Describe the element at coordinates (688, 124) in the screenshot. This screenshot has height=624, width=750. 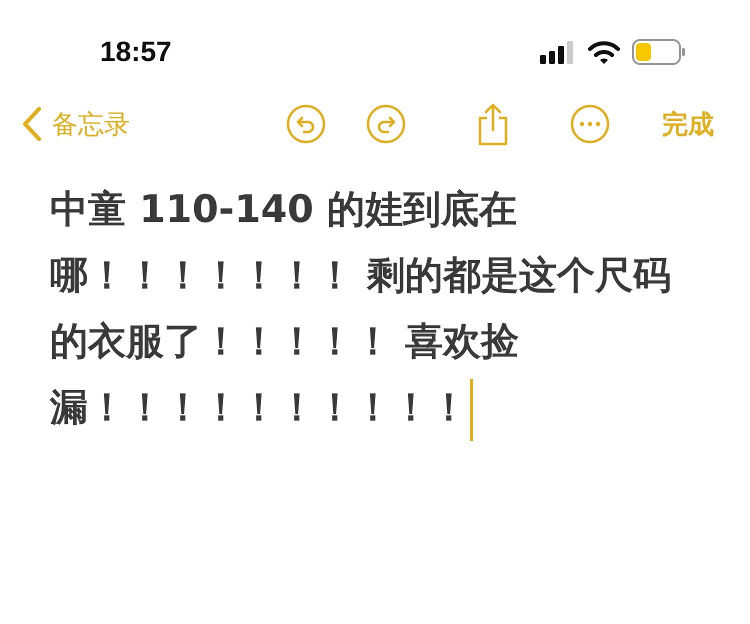
I see `done-button: 完成` at that location.